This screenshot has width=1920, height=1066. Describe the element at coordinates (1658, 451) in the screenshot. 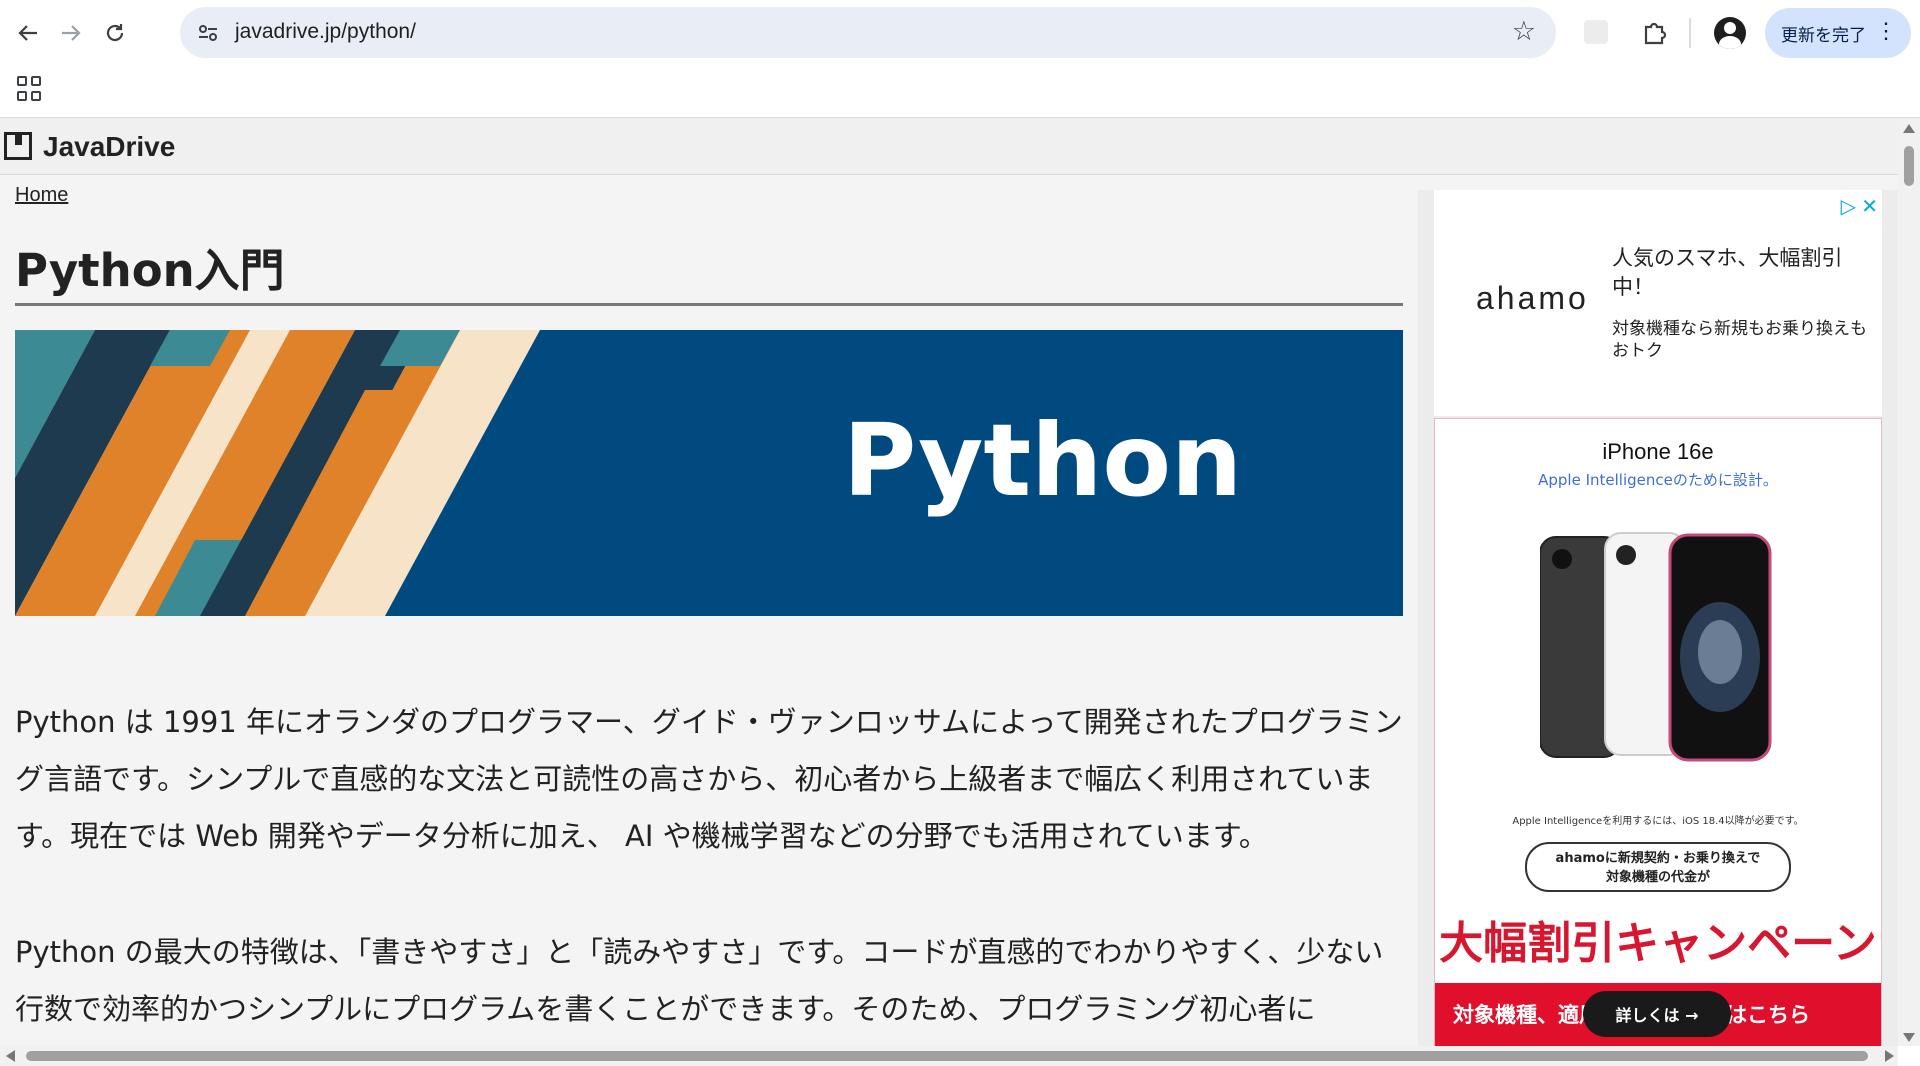

I see `ad-product-name: iPhone 16e` at that location.